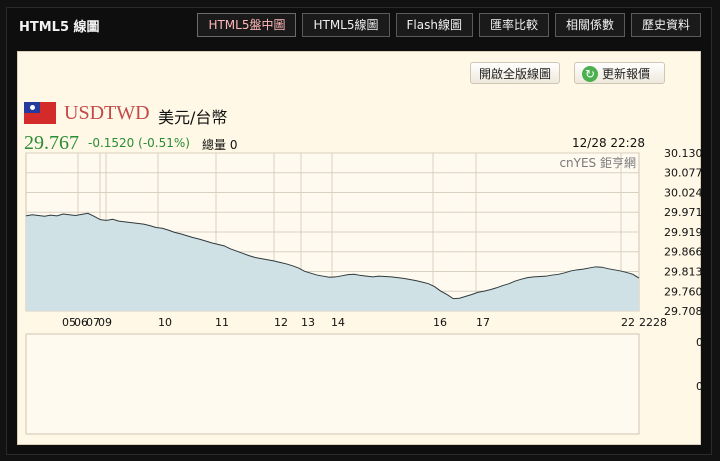  I want to click on tab-html5-chart: HTML5線圖, so click(346, 25).